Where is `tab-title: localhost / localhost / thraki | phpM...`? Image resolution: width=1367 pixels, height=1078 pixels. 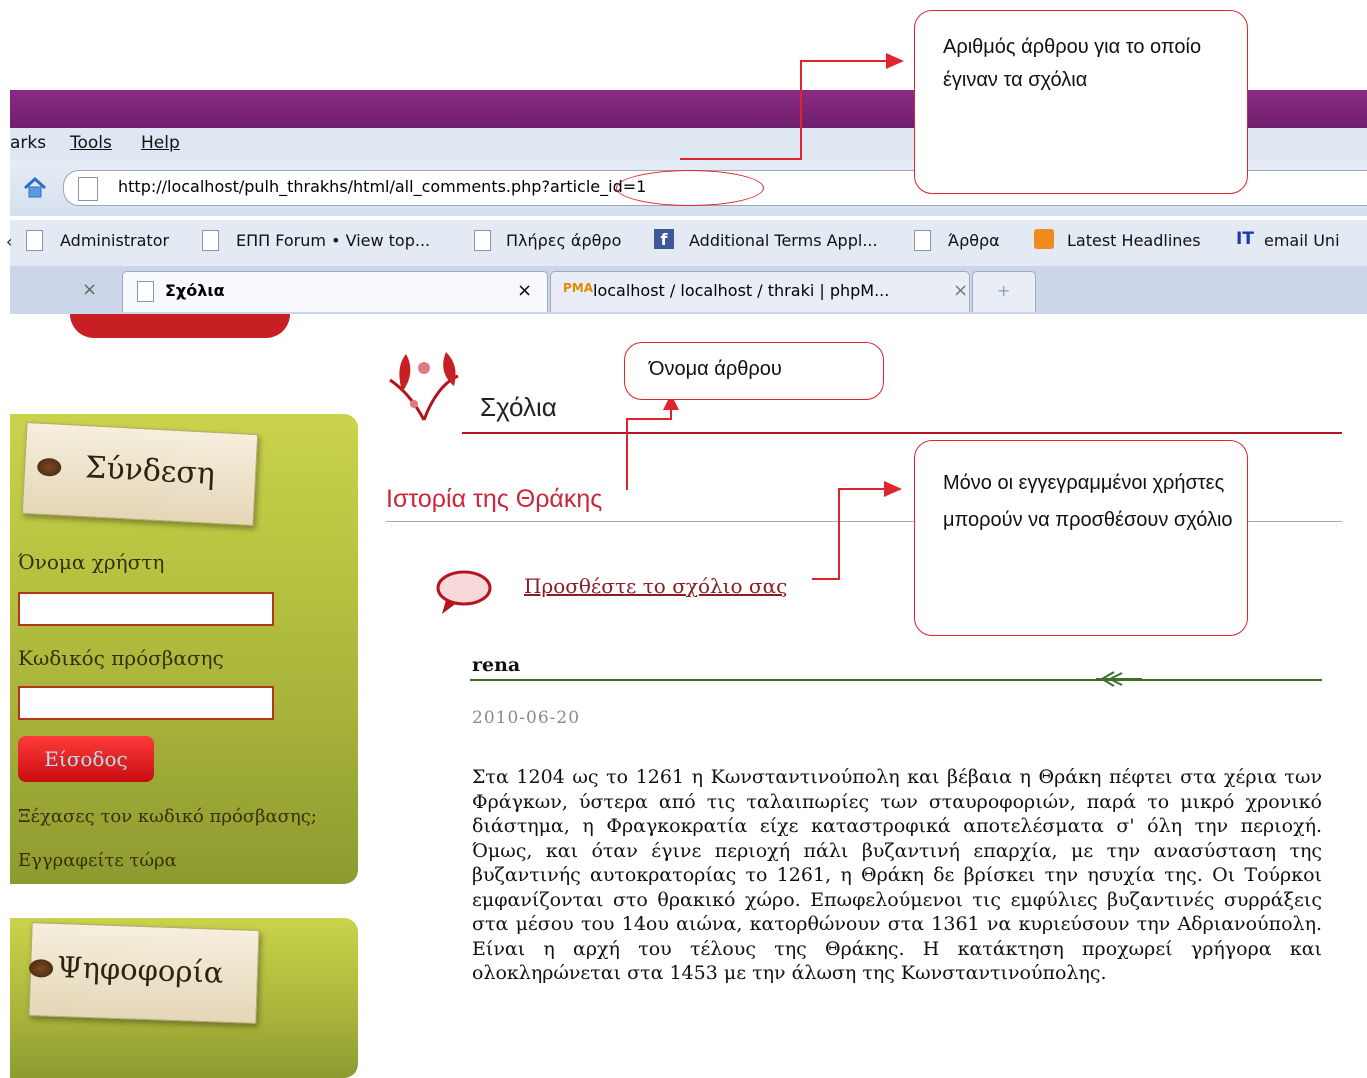
tab-title: localhost / localhost / thraki | phpM... is located at coordinates (741, 290).